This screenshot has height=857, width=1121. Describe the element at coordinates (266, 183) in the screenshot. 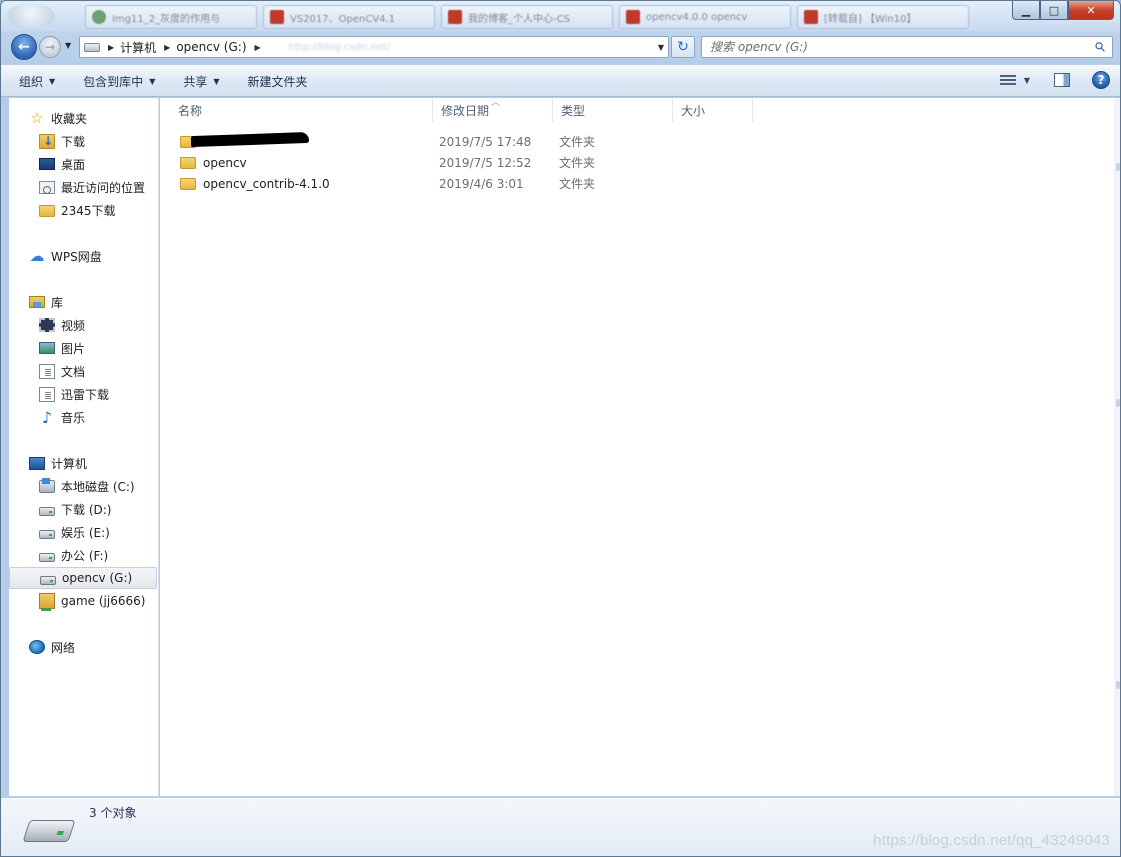

I see `file-name: opencv_contrib-4.1.0` at that location.